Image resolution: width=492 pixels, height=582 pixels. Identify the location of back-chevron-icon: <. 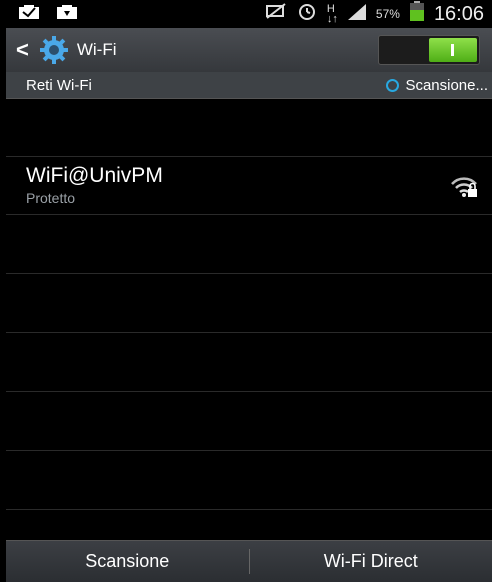
(22, 50).